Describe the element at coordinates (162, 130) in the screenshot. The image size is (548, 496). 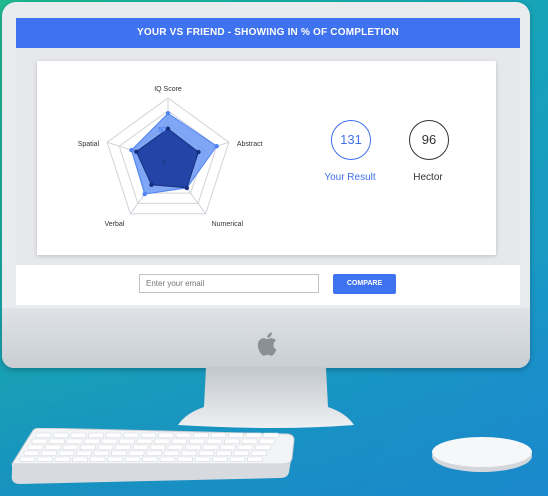
I see `radar-scale-label: 50` at that location.